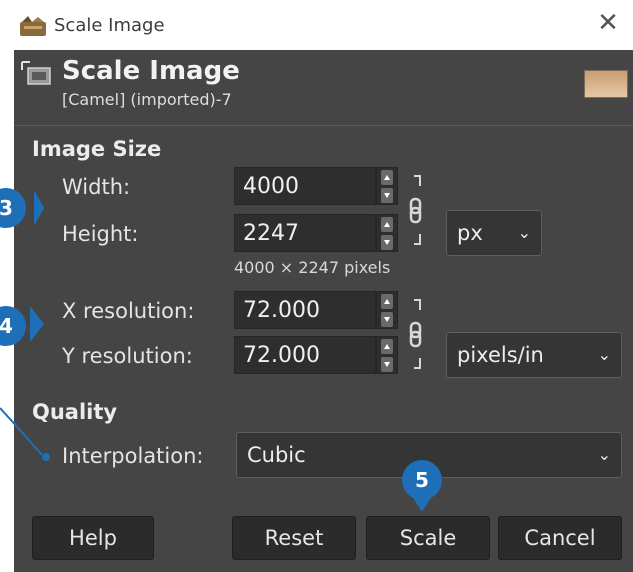 This screenshot has width=633, height=572. What do you see at coordinates (128, 311) in the screenshot?
I see `x-resolution-label: X resolution:` at bounding box center [128, 311].